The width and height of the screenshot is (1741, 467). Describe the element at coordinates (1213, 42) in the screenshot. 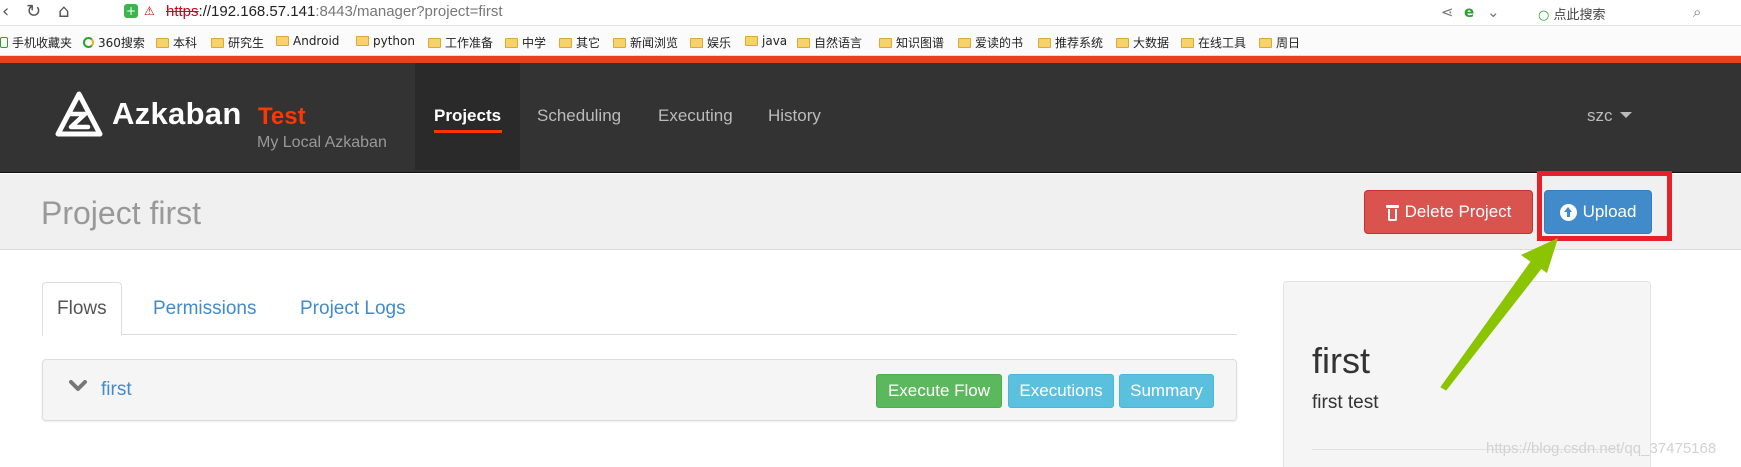

I see `bookmark-folder: 在线工具` at that location.